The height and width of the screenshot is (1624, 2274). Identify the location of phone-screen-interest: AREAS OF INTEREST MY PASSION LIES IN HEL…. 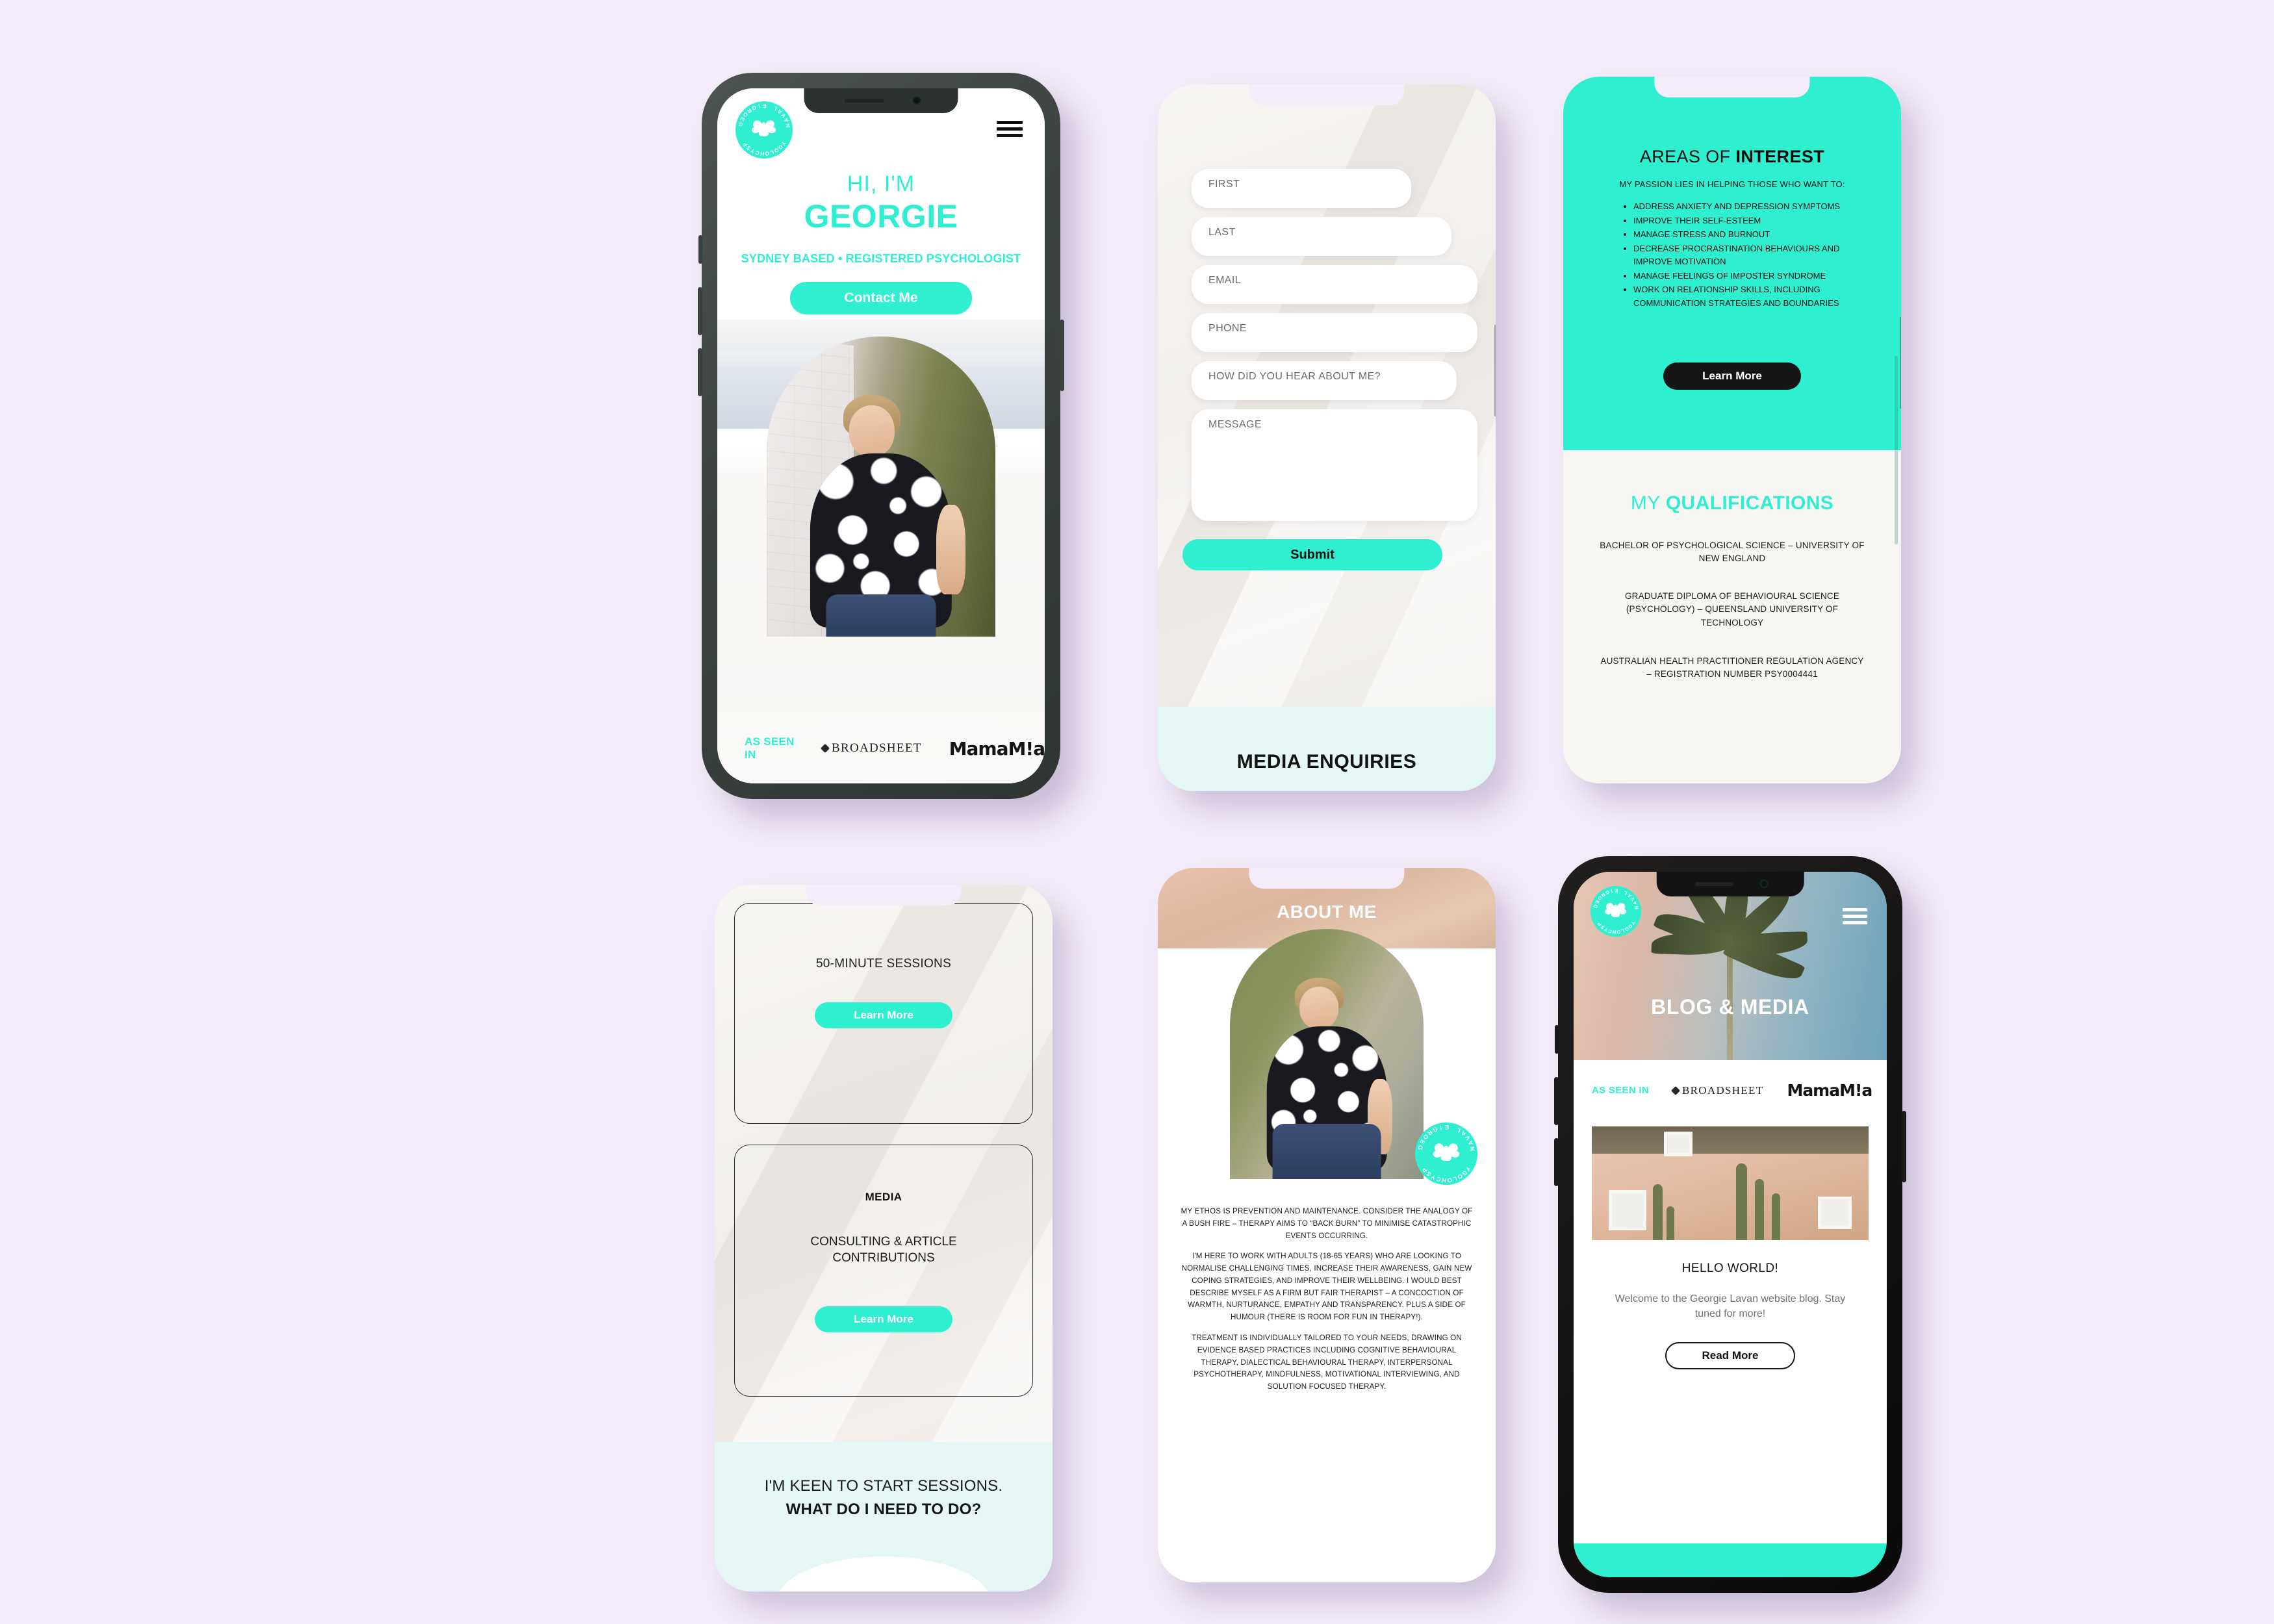
(1732, 430).